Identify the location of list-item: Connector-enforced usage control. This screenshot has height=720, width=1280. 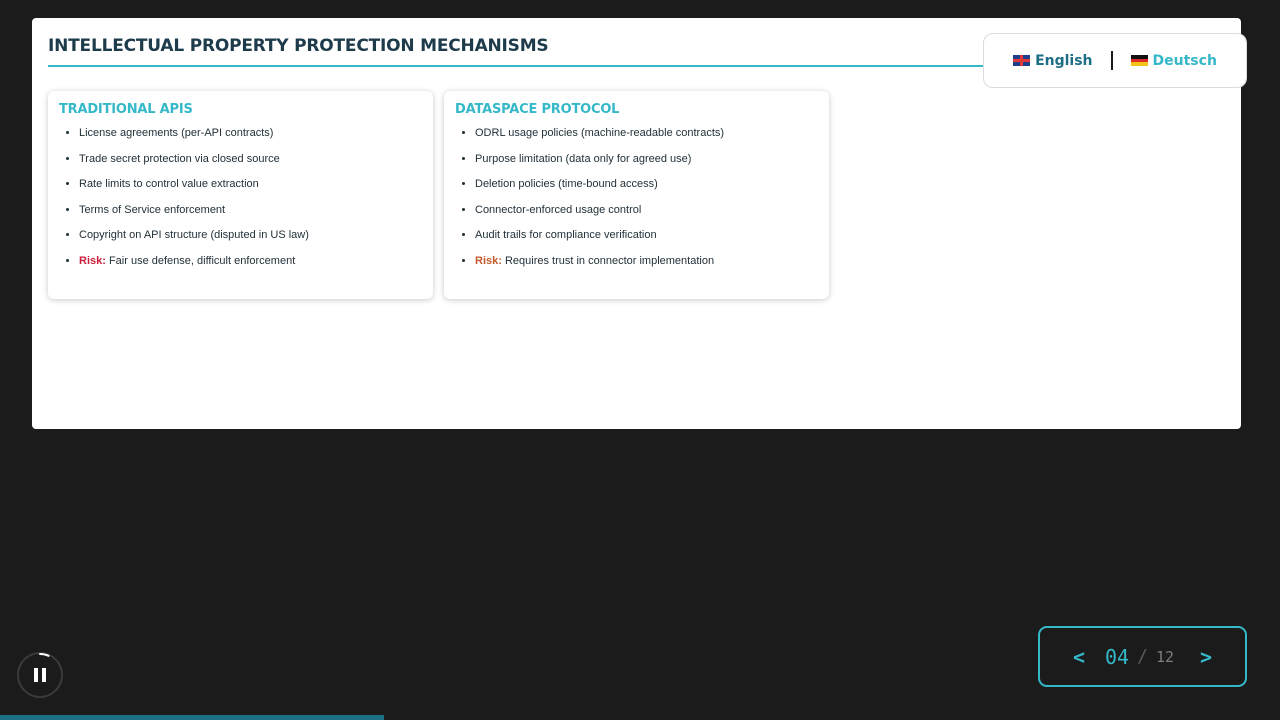
(646, 210).